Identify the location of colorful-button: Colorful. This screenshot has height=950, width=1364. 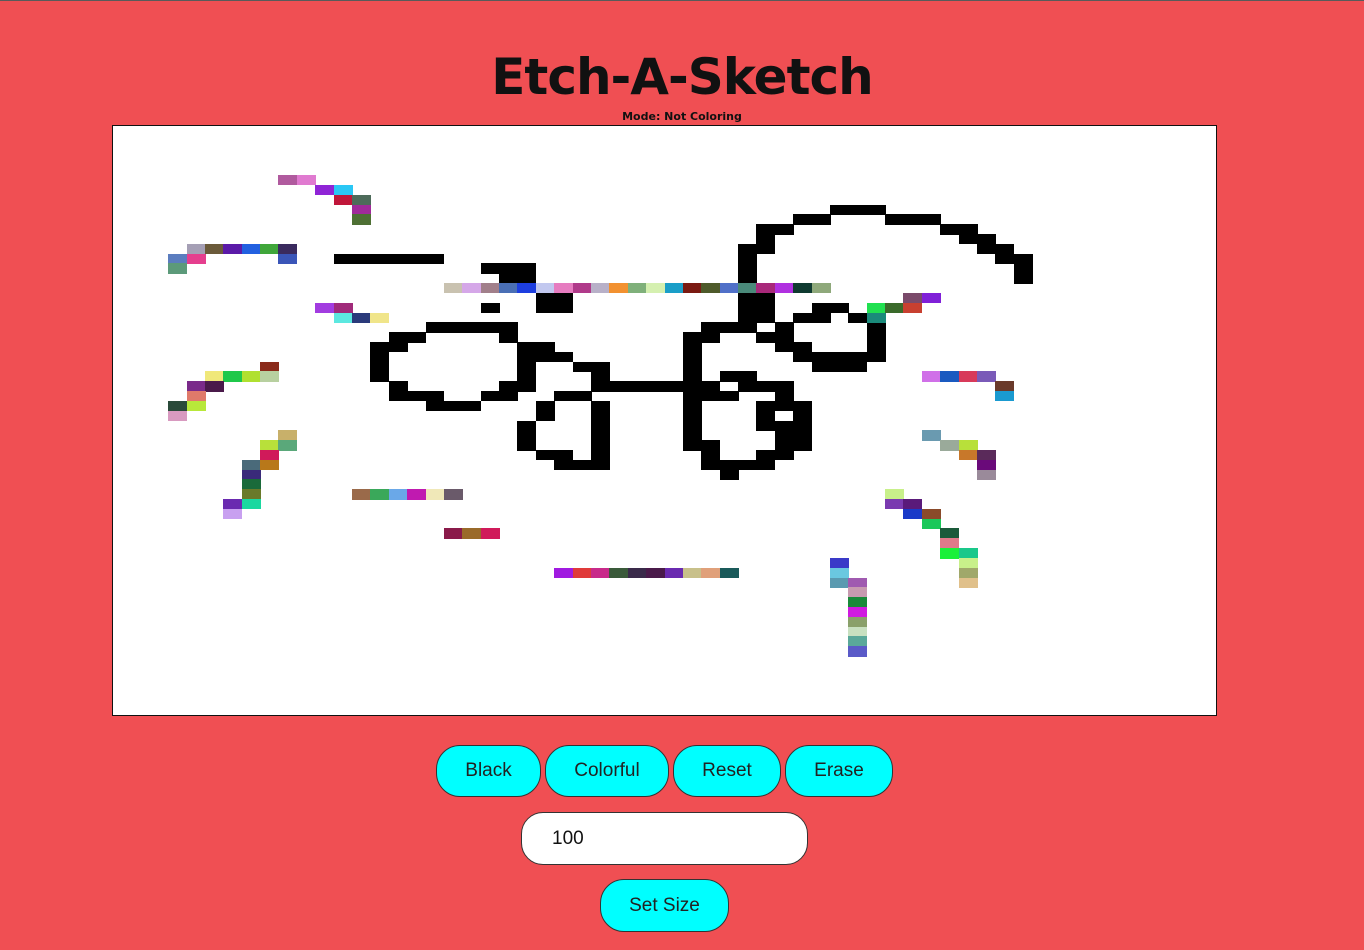
(607, 771).